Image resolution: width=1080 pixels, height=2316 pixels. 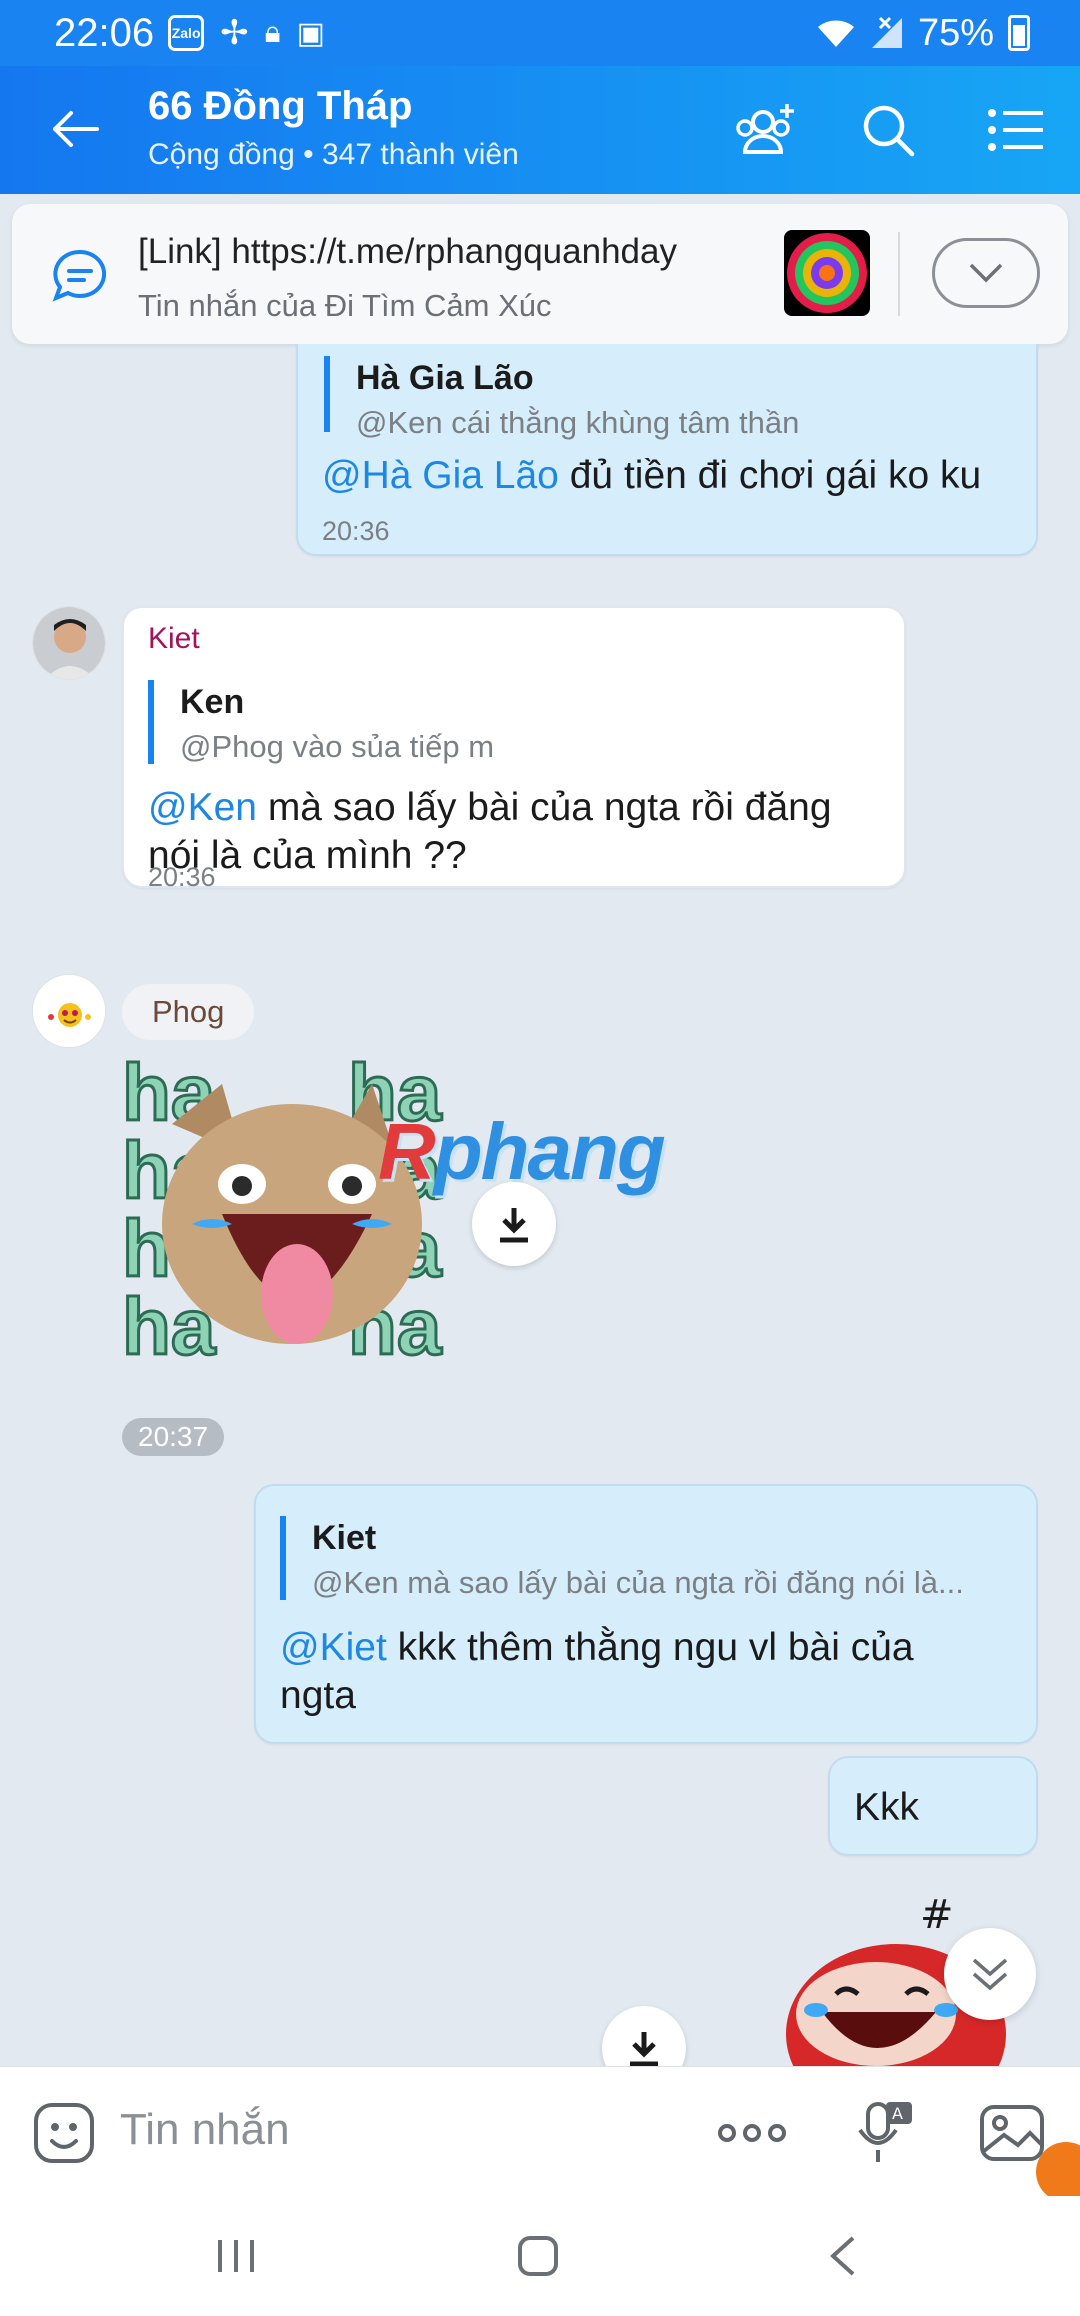 I want to click on mention-link: @Kiet, so click(x=333, y=1647).